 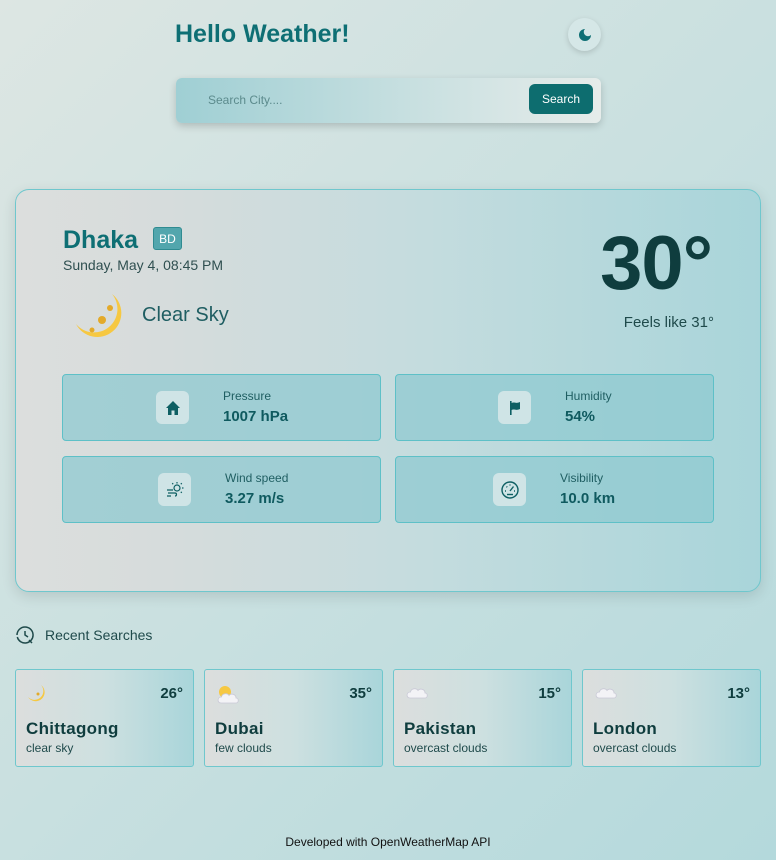 What do you see at coordinates (255, 498) in the screenshot?
I see `stat-value: 3.27 m/s` at bounding box center [255, 498].